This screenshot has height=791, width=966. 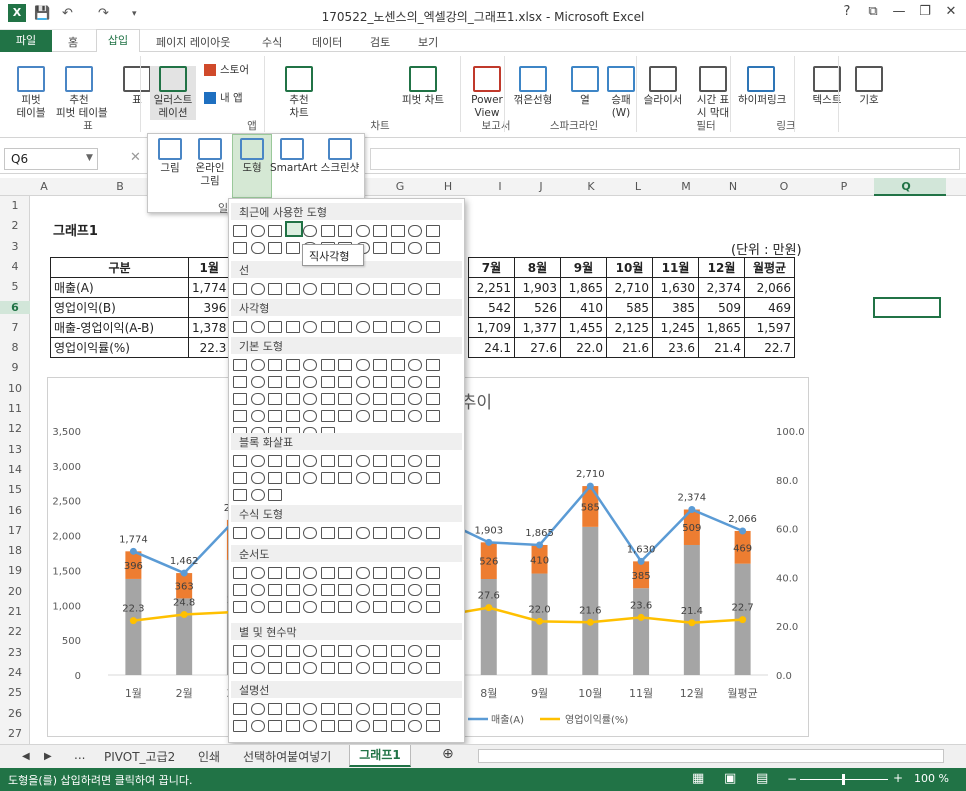 What do you see at coordinates (629, 347) in the screenshot?
I see `table-cell: 21.6` at bounding box center [629, 347].